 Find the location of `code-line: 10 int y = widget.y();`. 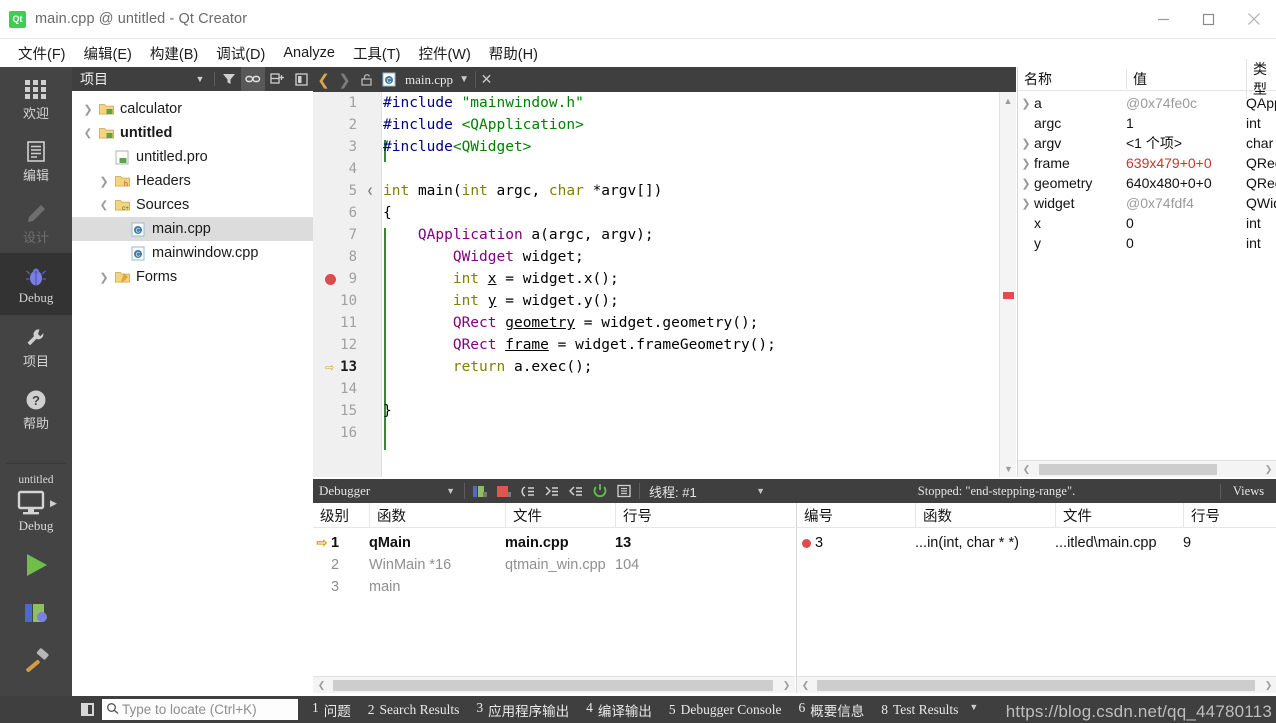

code-line: 10 int y = widget.y(); is located at coordinates (664, 301).